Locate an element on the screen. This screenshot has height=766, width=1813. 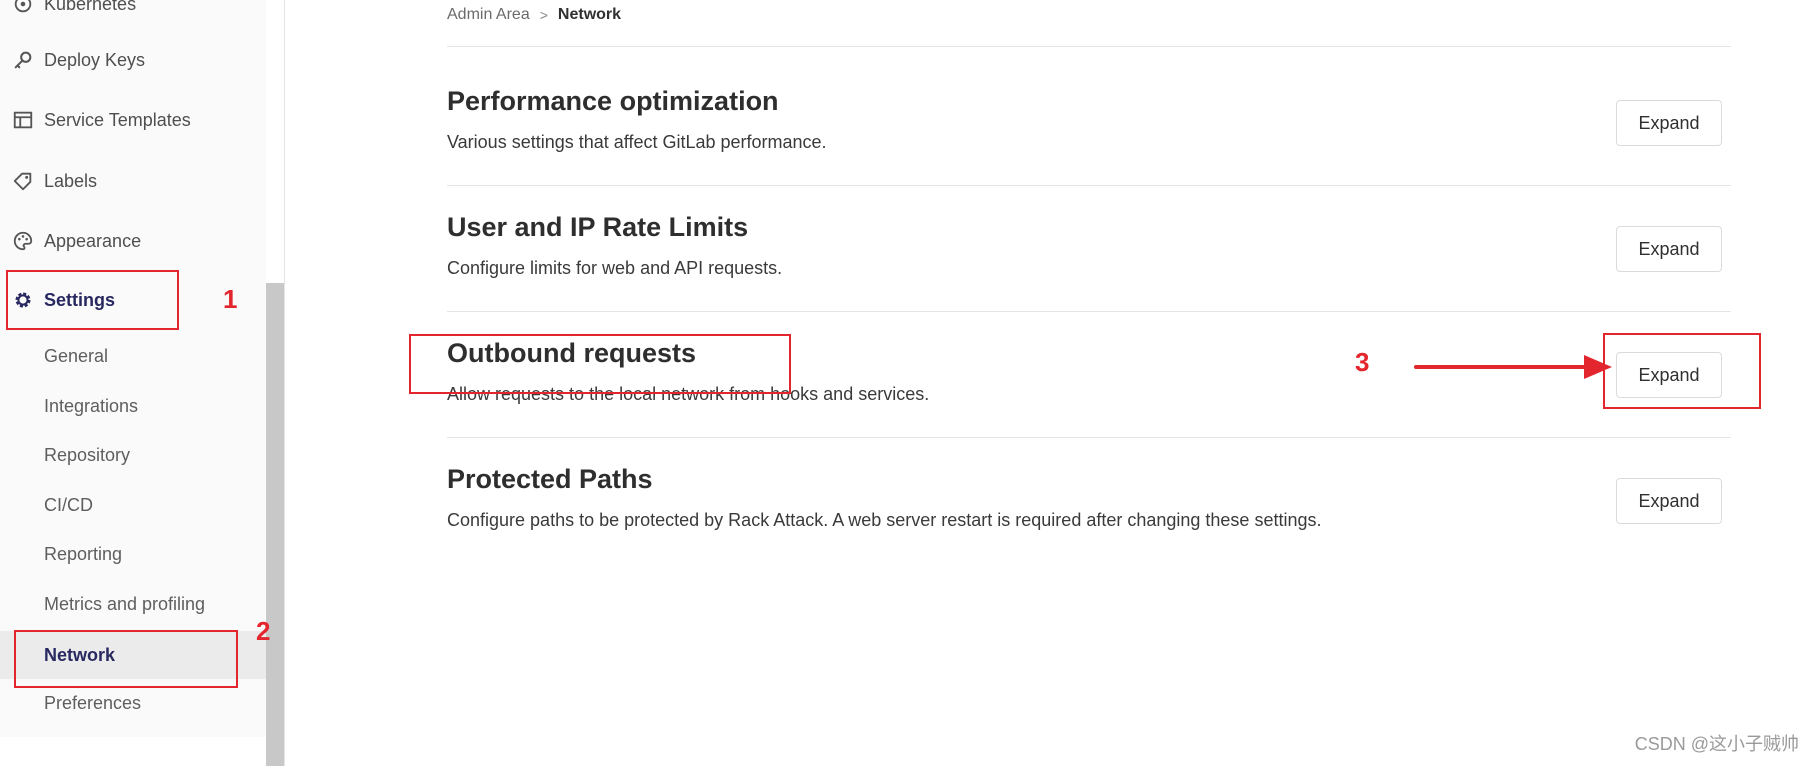
palette-icon is located at coordinates (23, 241).